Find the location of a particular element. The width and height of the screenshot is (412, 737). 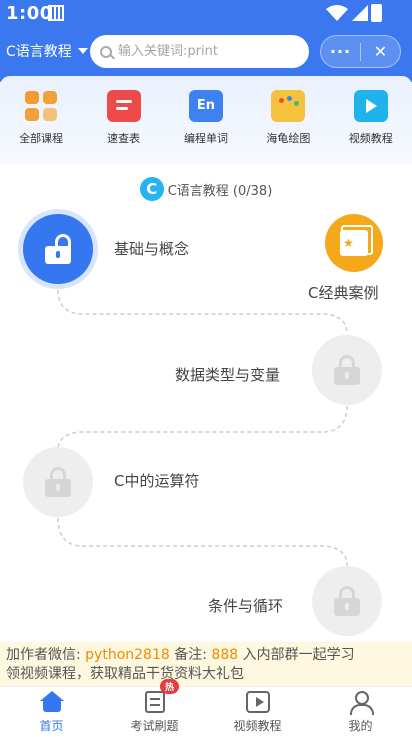

category-video-tutorials: 视频教程 is located at coordinates (371, 120).